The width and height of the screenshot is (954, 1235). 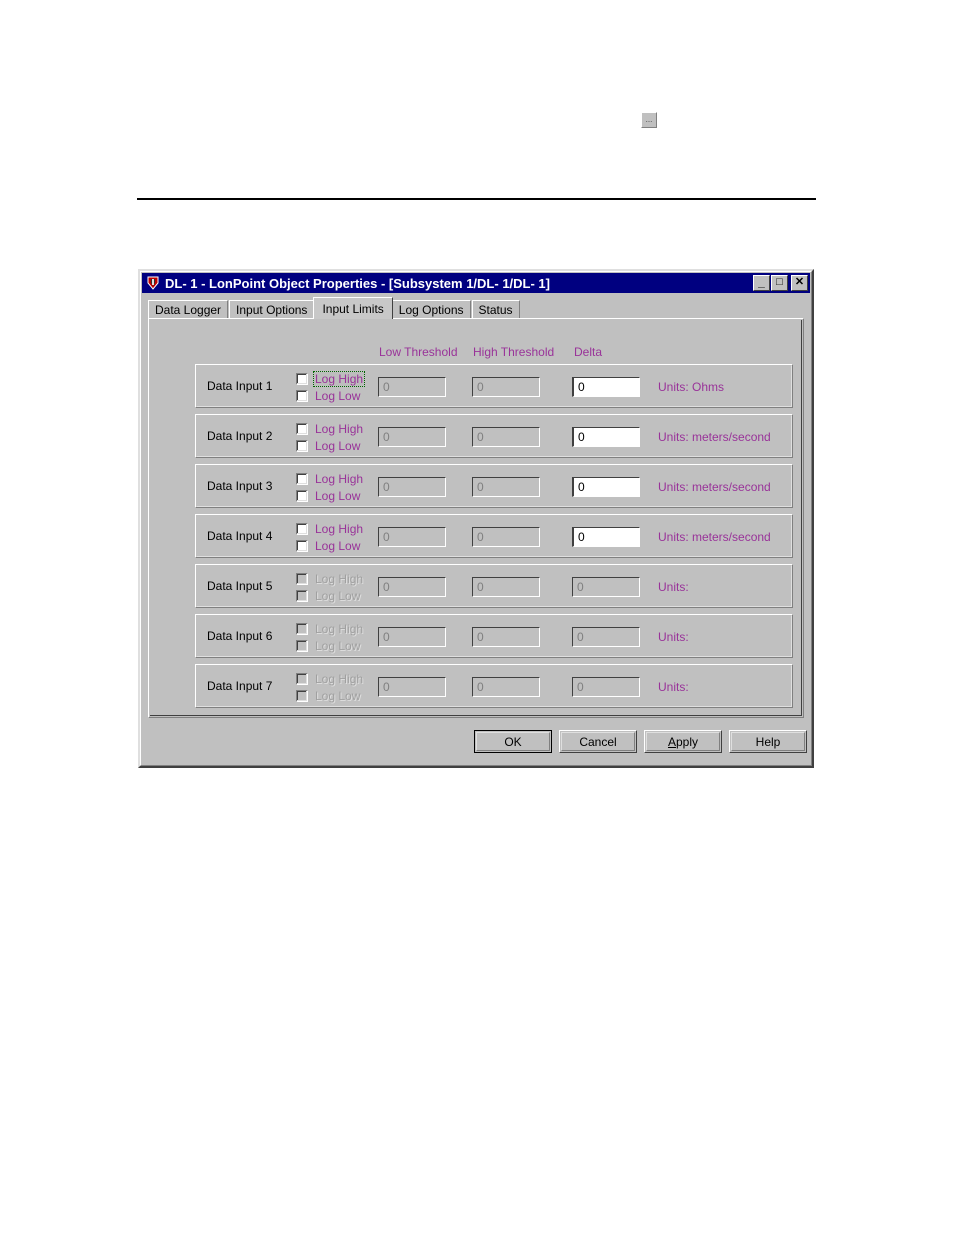 I want to click on cancel-button-label: Cancel, so click(x=598, y=741).